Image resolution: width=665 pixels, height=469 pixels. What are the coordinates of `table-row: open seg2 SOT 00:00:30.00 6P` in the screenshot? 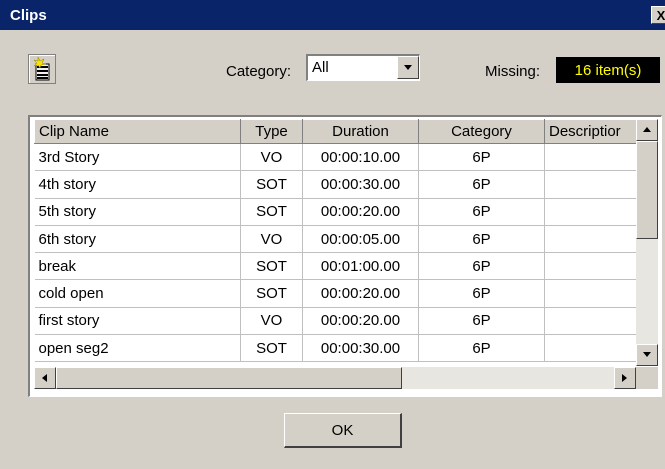 It's located at (338, 348).